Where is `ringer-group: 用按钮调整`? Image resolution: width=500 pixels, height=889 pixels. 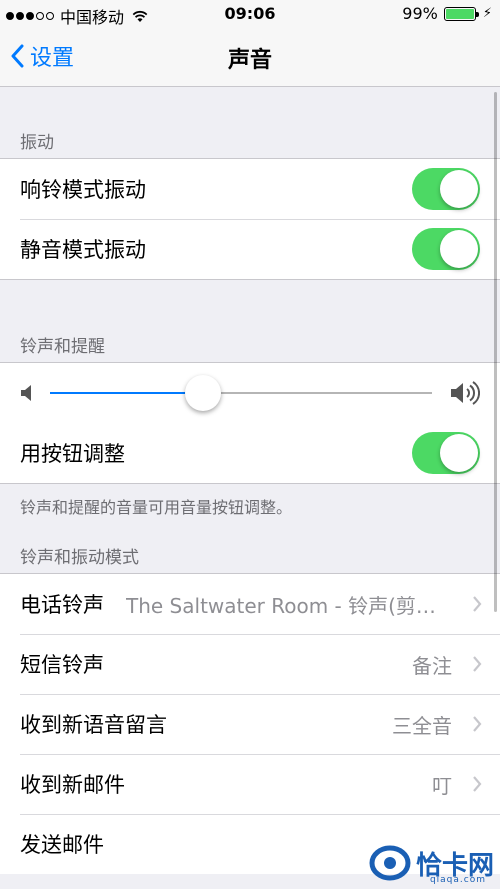
ringer-group: 用按钮调整 is located at coordinates (250, 423).